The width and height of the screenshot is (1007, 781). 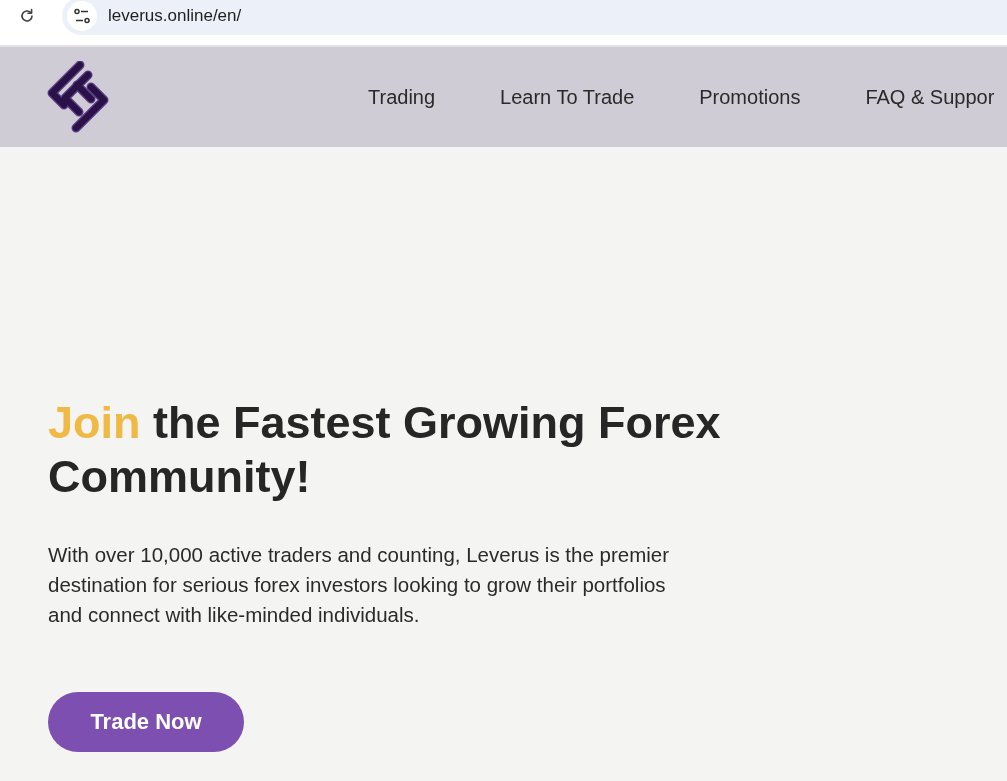 I want to click on reload-icon, so click(x=27, y=16).